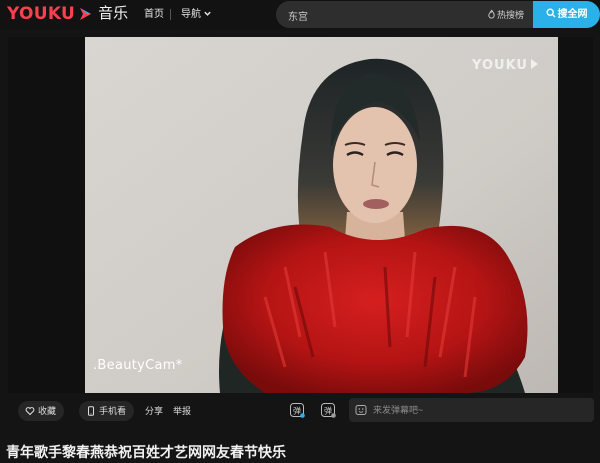 Image resolution: width=600 pixels, height=463 pixels. What do you see at coordinates (383, 15) in the screenshot?
I see `search-input` at bounding box center [383, 15].